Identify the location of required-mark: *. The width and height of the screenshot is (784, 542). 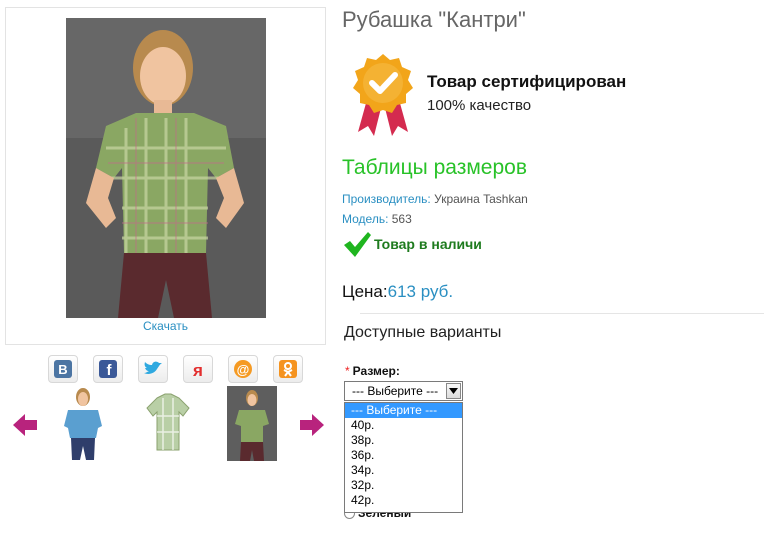
(347, 371).